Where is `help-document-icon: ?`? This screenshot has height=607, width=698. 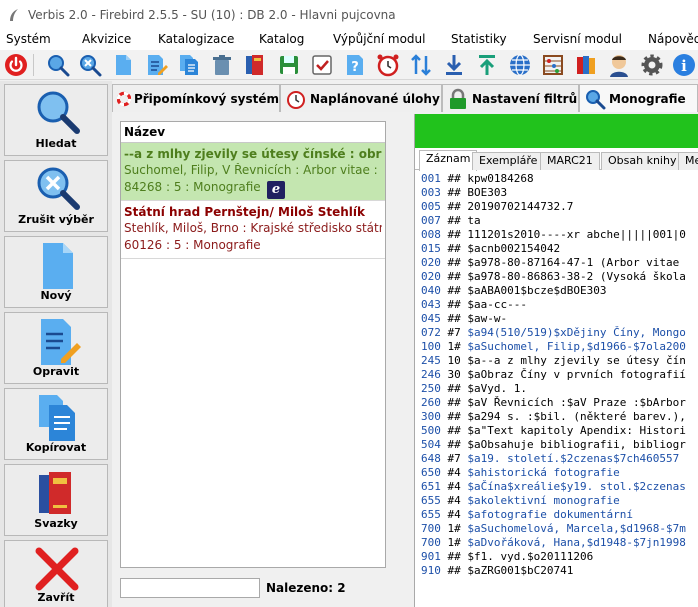 help-document-icon: ? is located at coordinates (355, 65).